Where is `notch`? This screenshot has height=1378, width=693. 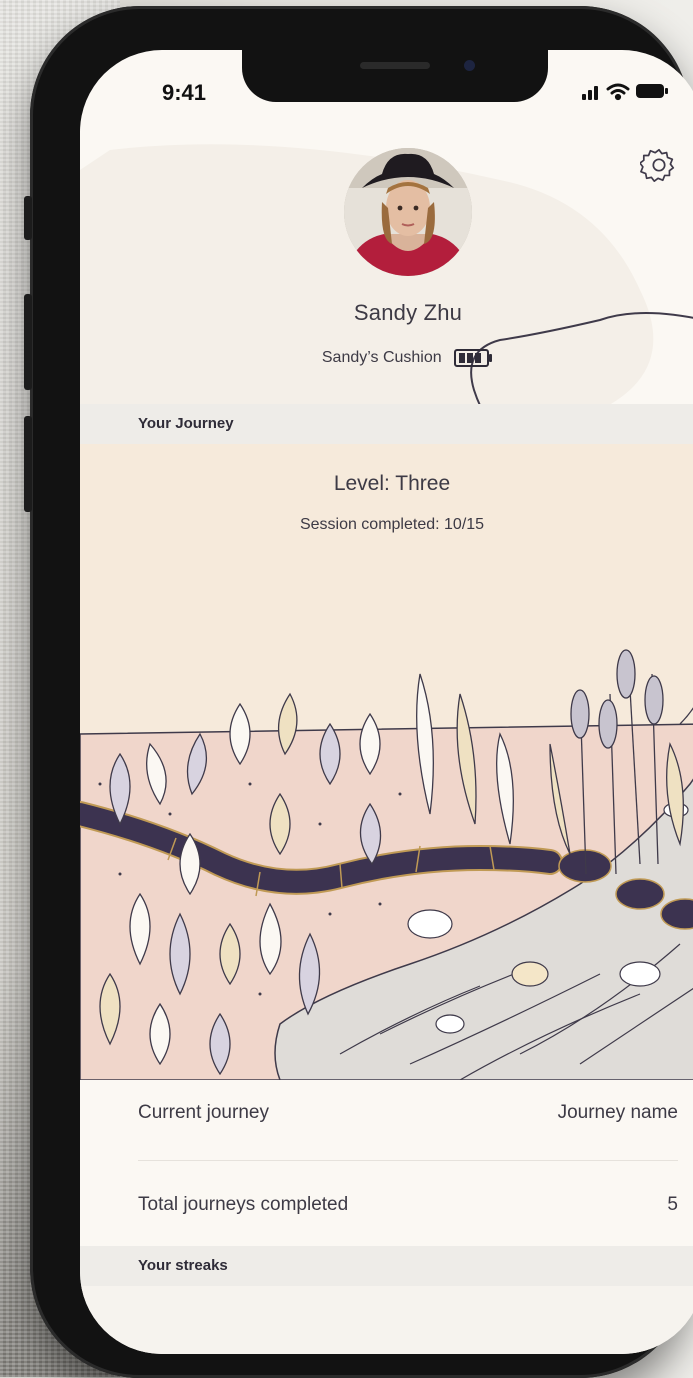
notch is located at coordinates (395, 76).